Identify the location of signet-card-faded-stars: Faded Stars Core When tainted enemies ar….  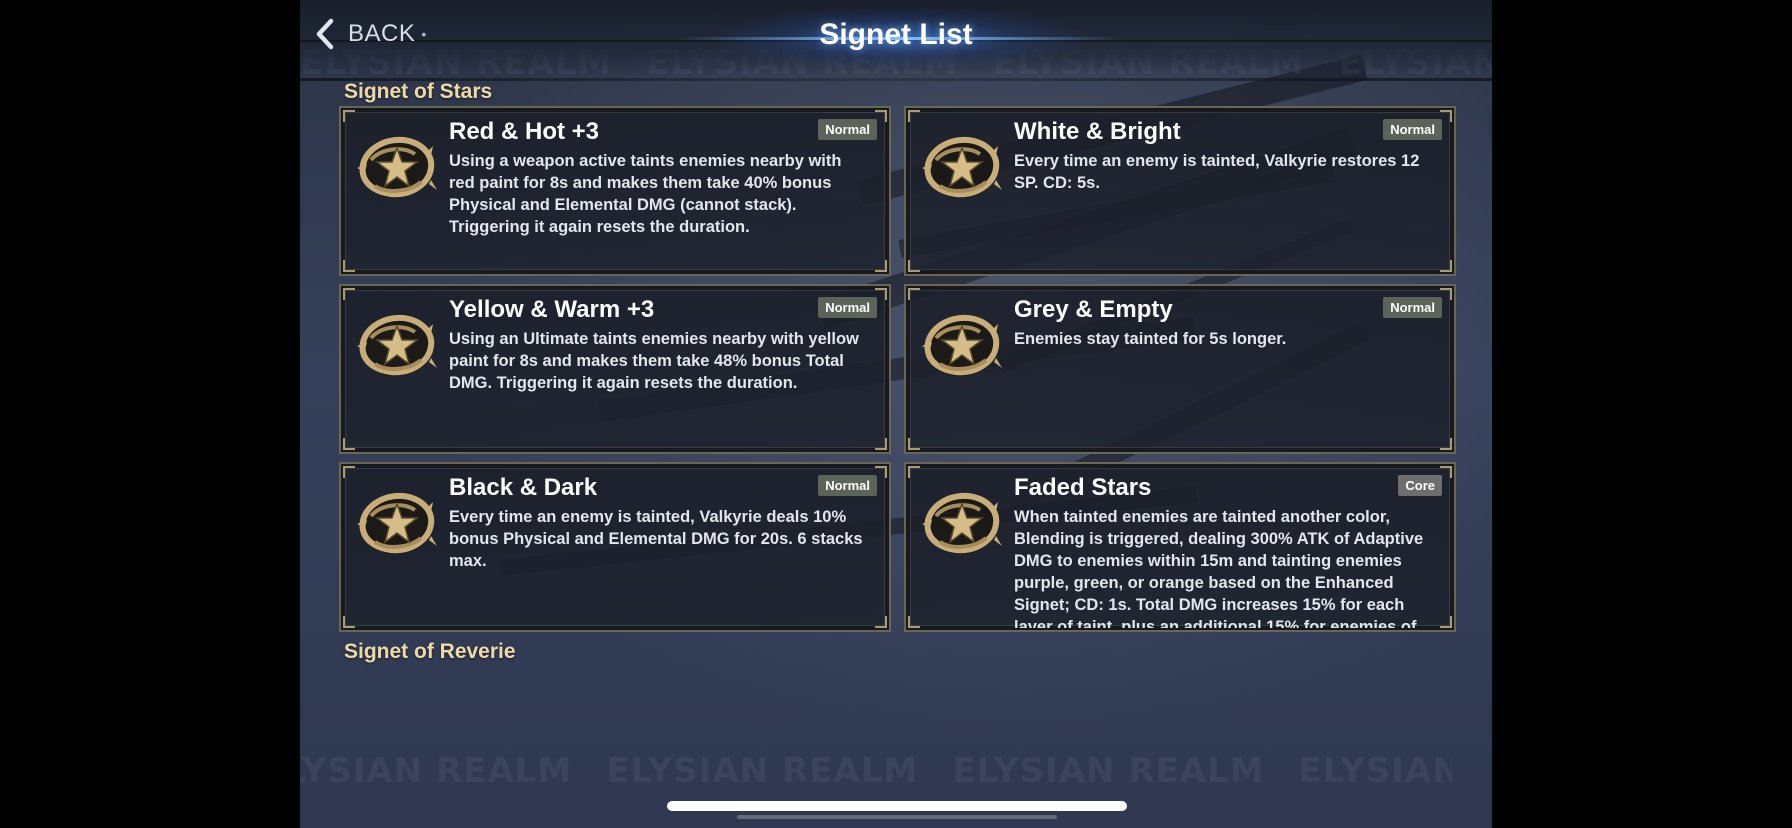
(1180, 547).